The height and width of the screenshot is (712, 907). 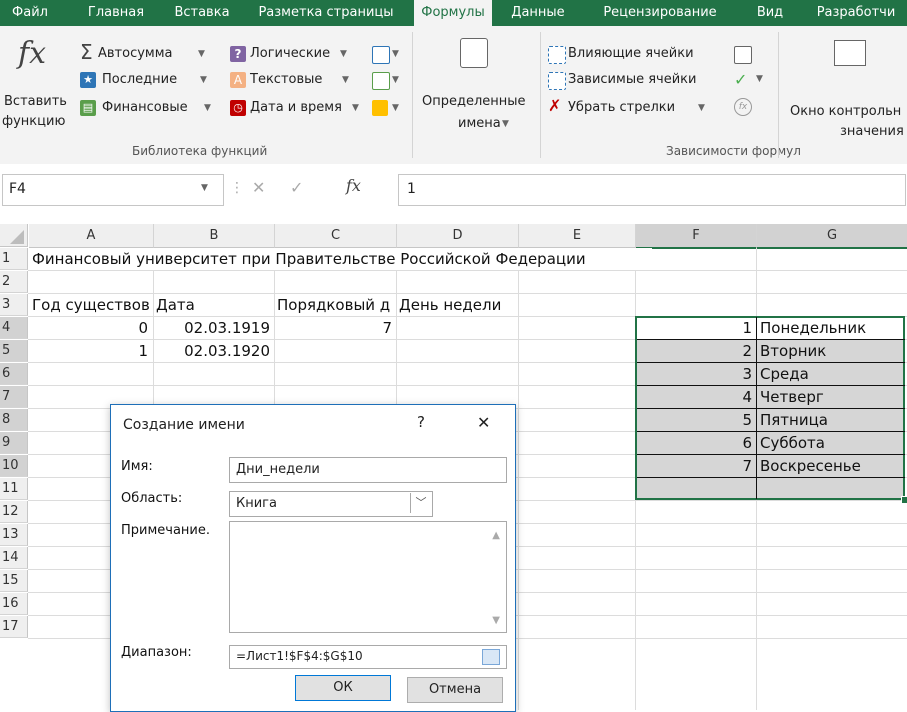 I want to click on cell-g7: Четверг, so click(x=832, y=397).